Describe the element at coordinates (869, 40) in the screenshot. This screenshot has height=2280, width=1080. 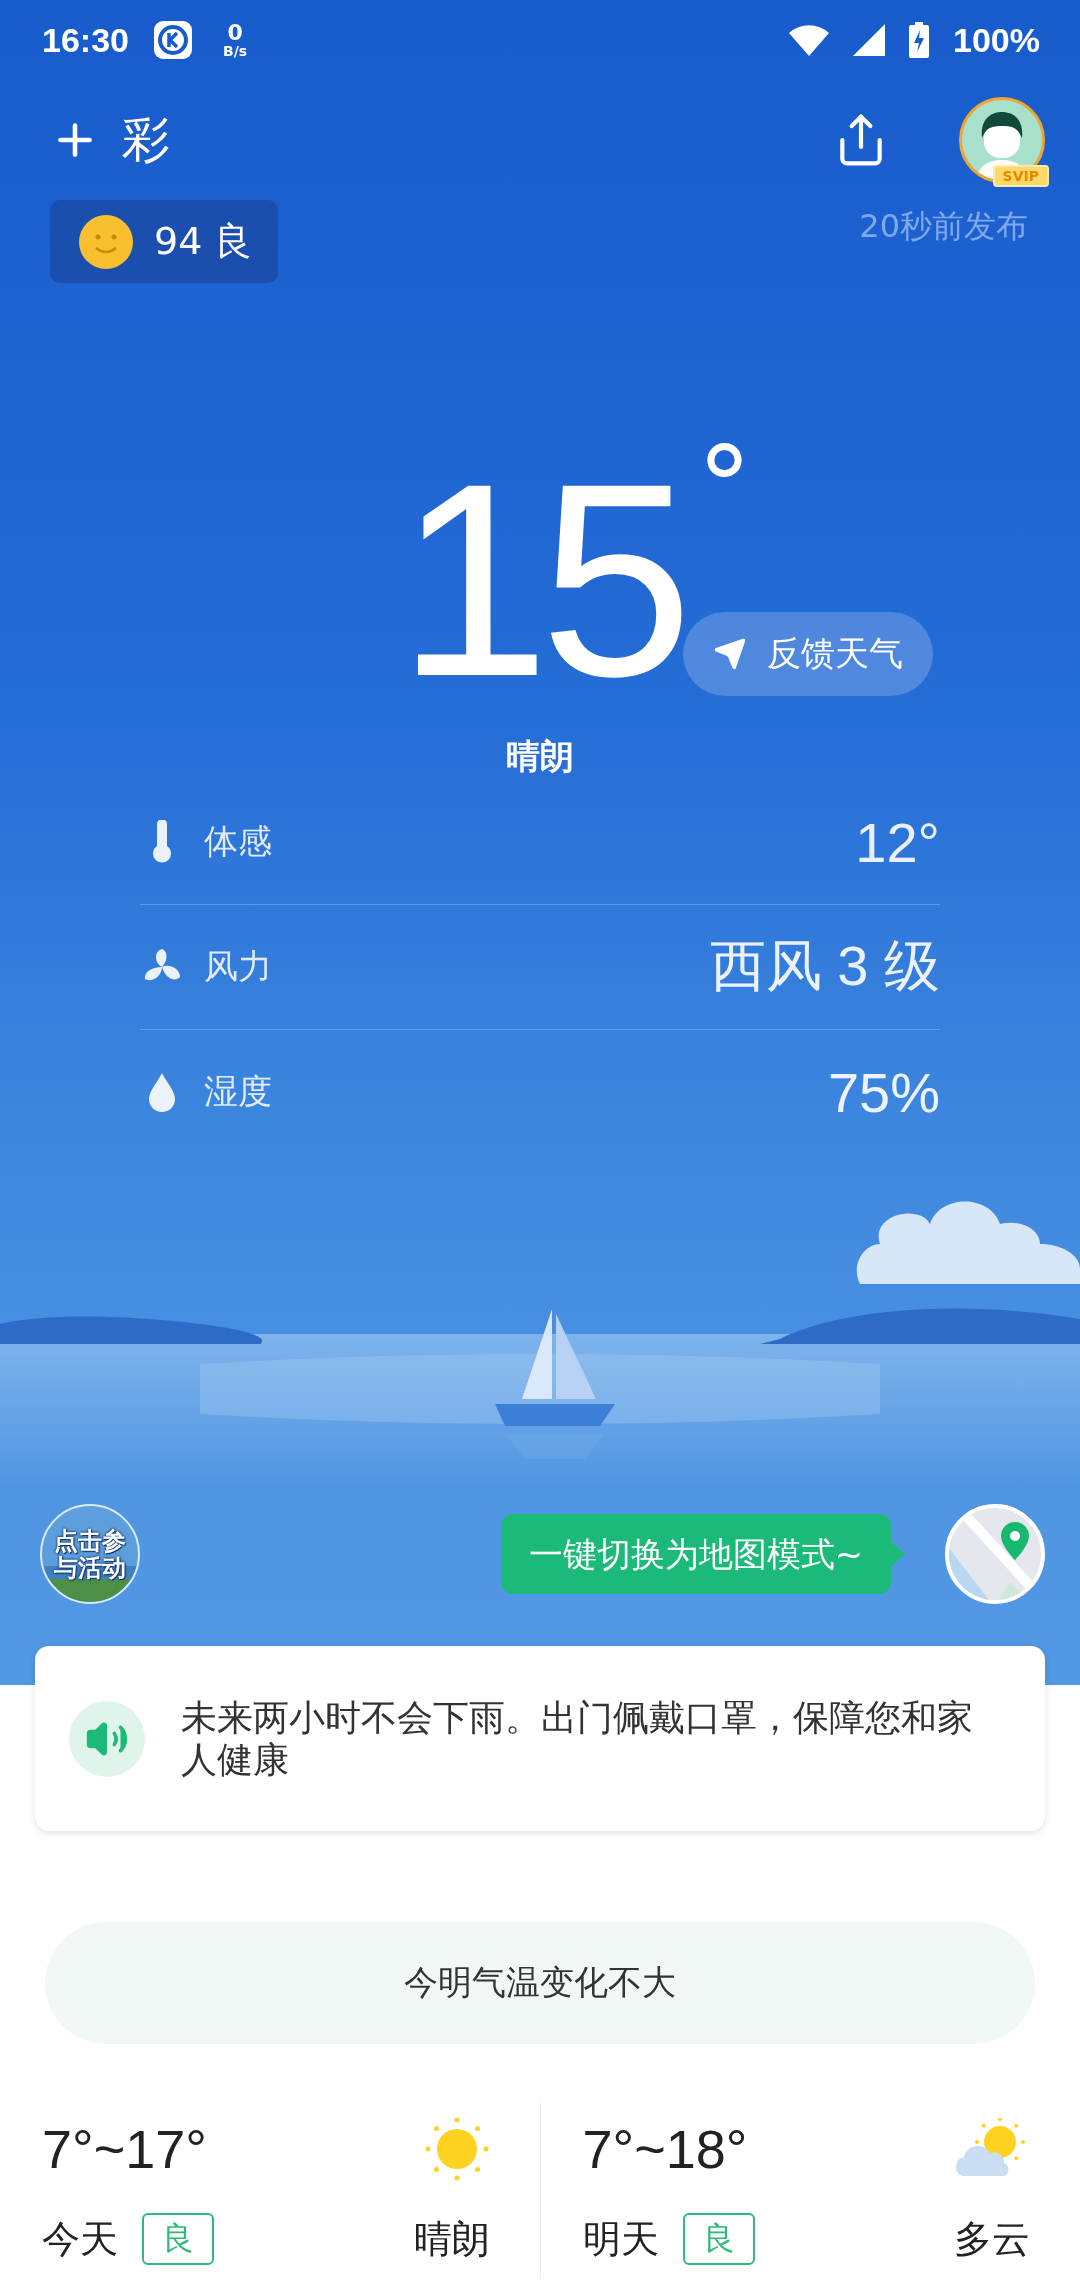
I see `signal-icon` at that location.